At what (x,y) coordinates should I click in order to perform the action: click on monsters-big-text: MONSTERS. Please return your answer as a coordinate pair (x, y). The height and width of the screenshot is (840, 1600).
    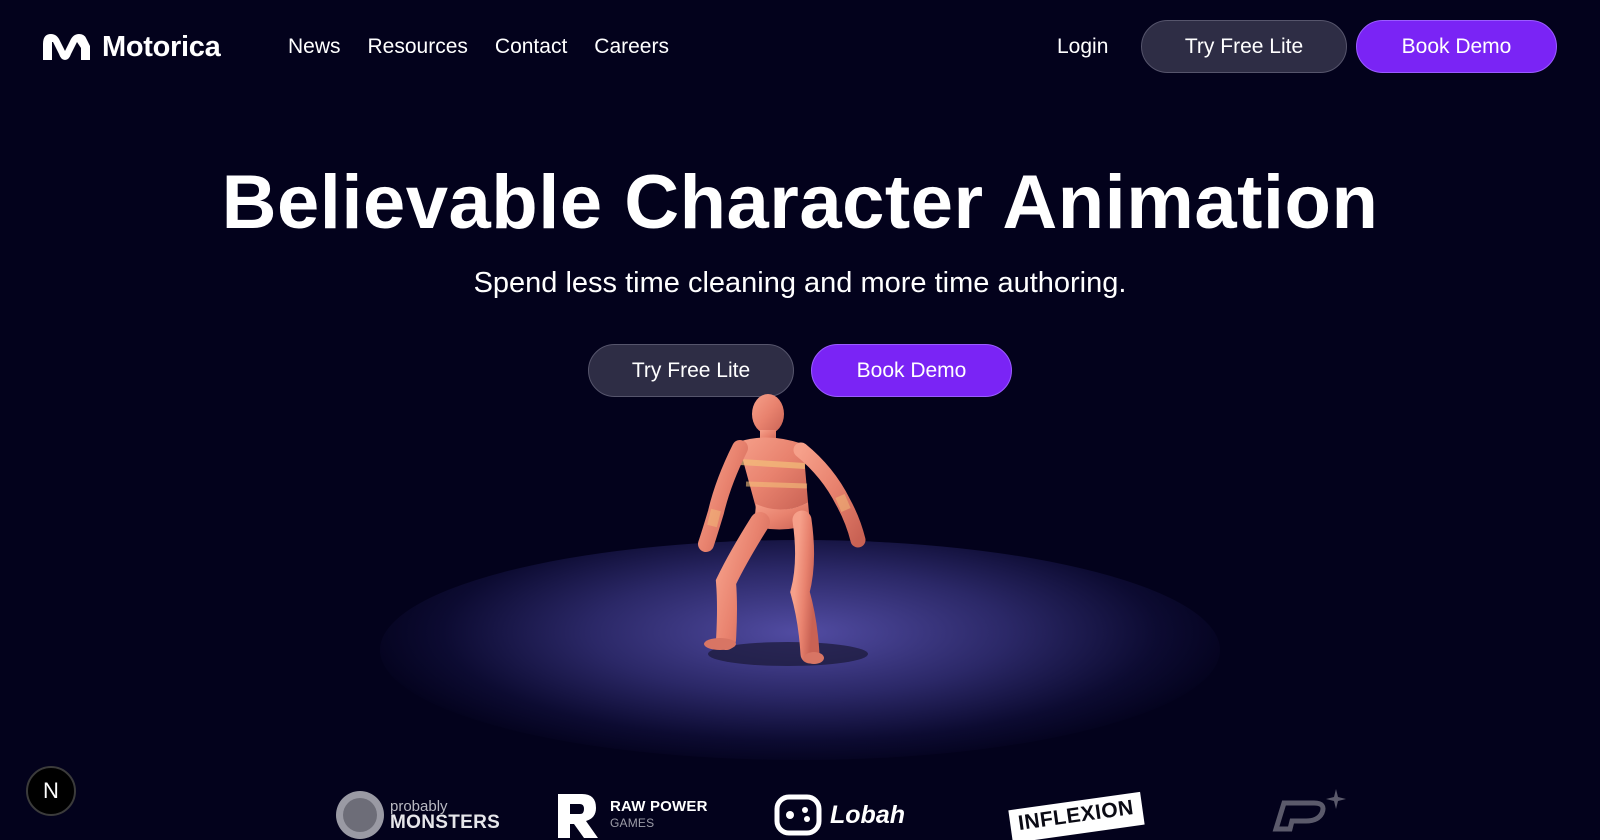
    Looking at the image, I should click on (445, 822).